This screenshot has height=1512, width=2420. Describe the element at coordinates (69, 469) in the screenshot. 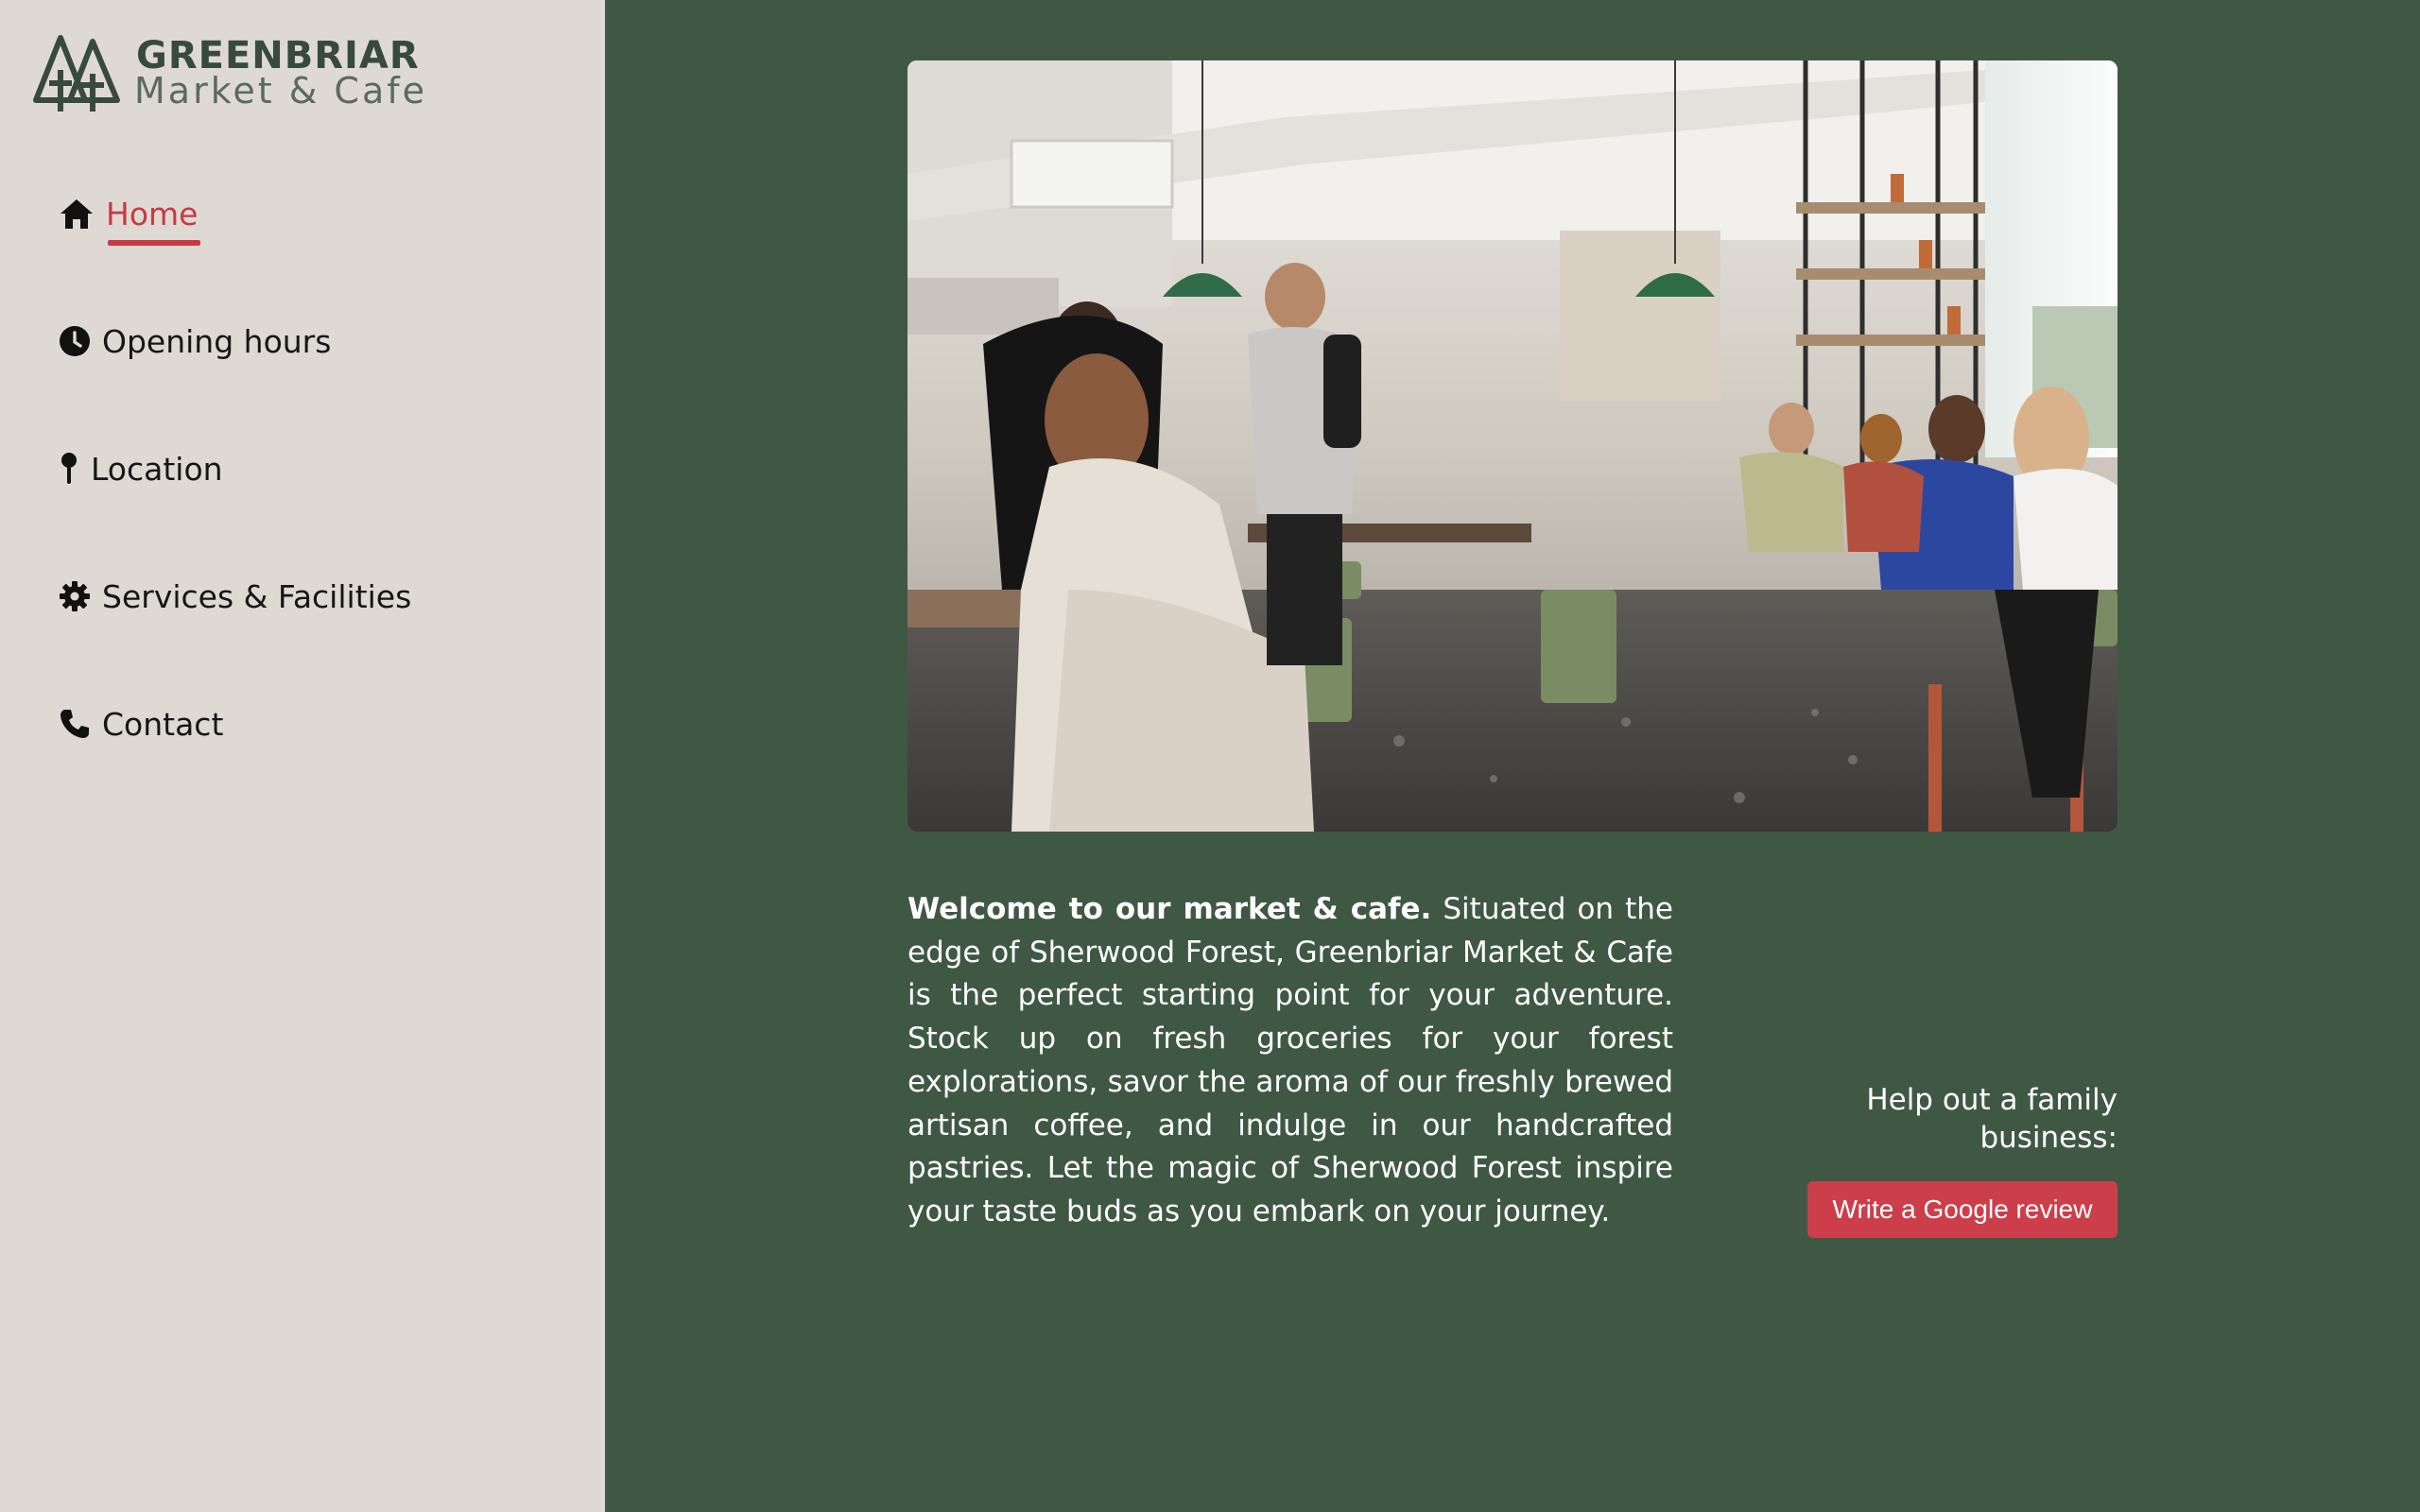

I see `map-pin-icon` at that location.